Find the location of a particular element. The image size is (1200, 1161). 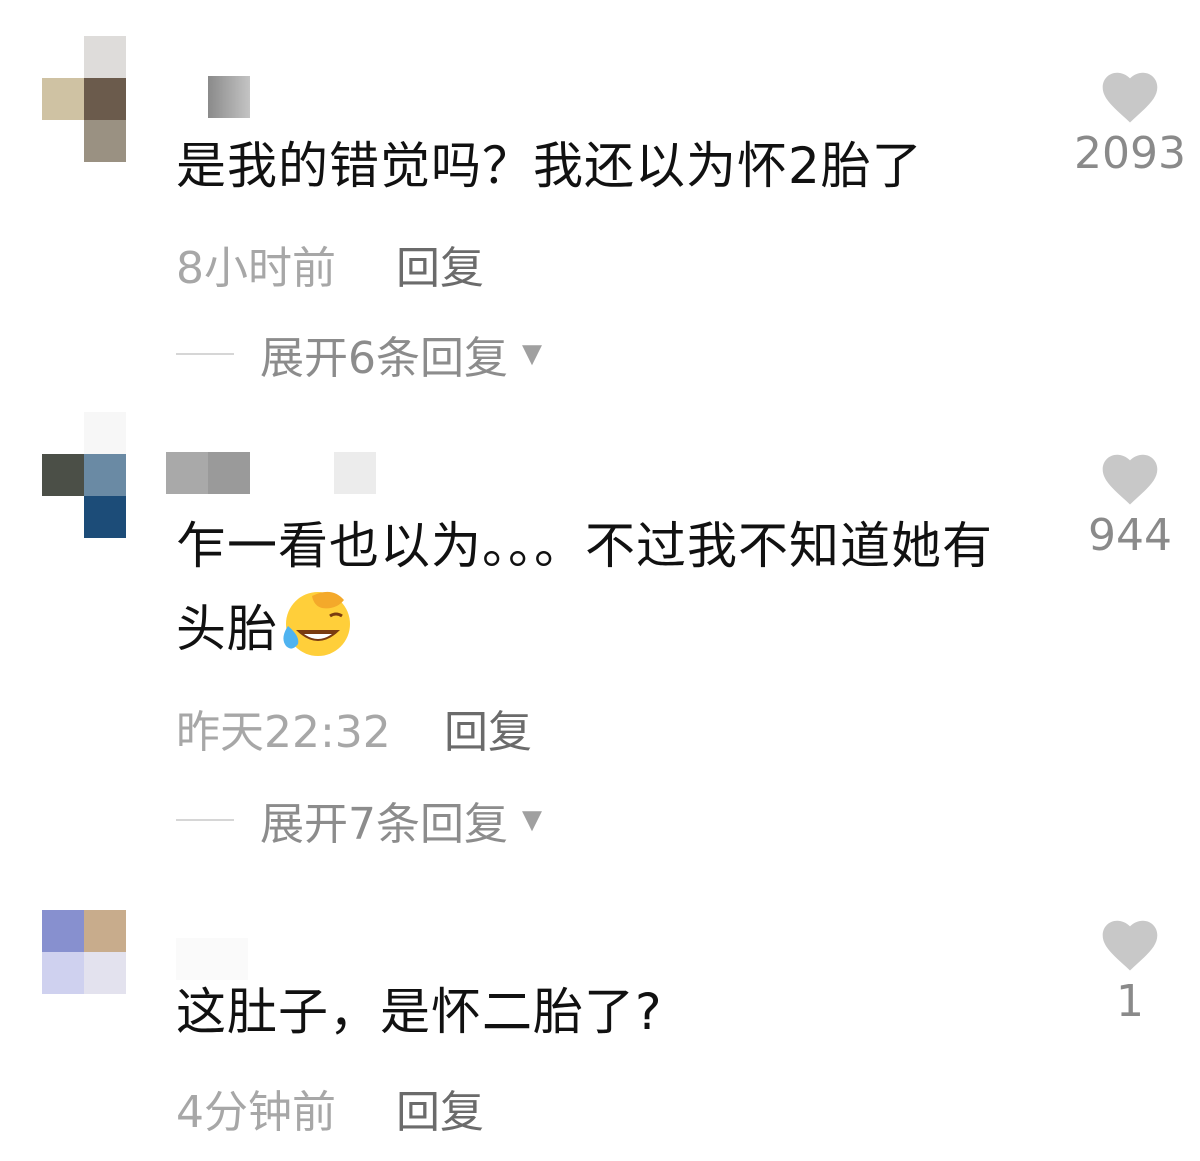

like-count: 1 is located at coordinates (1130, 1001).